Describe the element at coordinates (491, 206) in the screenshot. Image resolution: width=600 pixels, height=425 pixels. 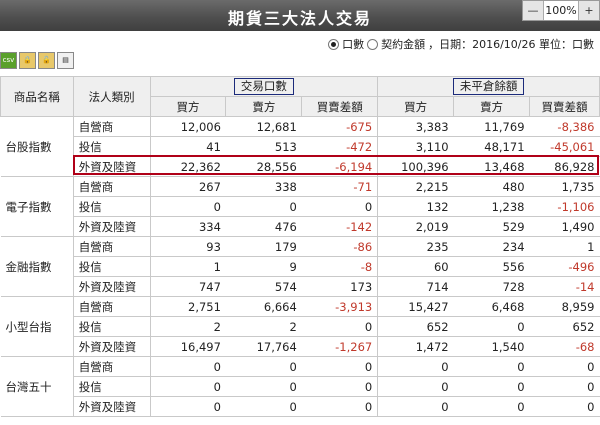
I see `value-cell: 1,238` at that location.